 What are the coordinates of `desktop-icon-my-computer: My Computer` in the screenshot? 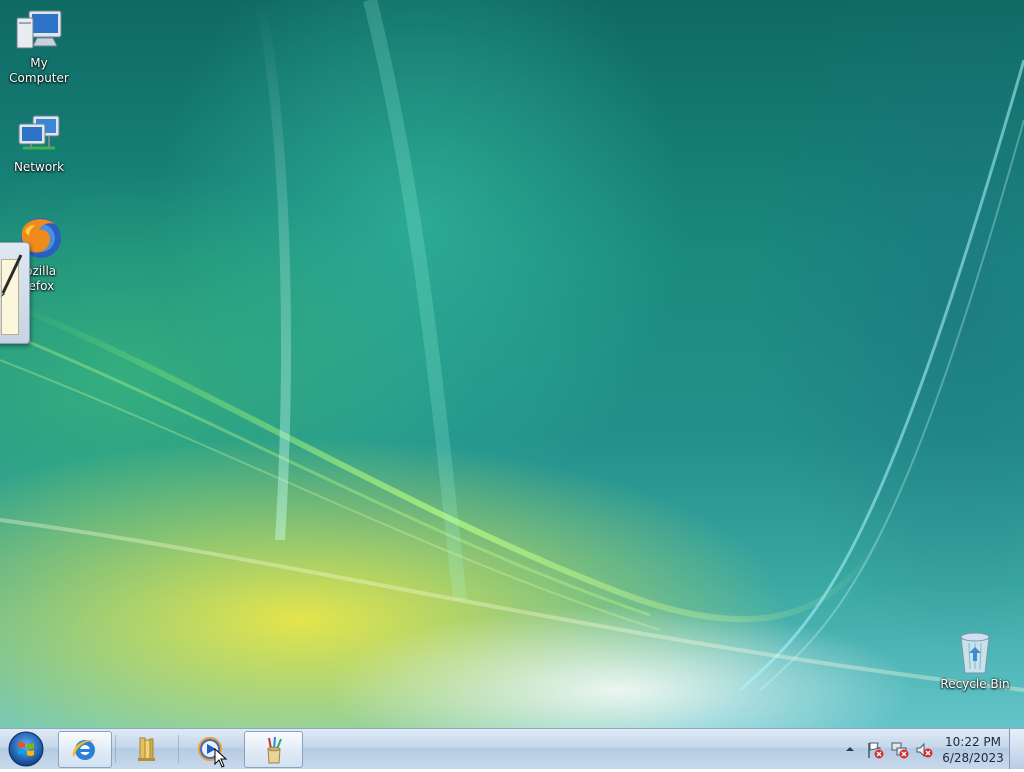 It's located at (39, 47).